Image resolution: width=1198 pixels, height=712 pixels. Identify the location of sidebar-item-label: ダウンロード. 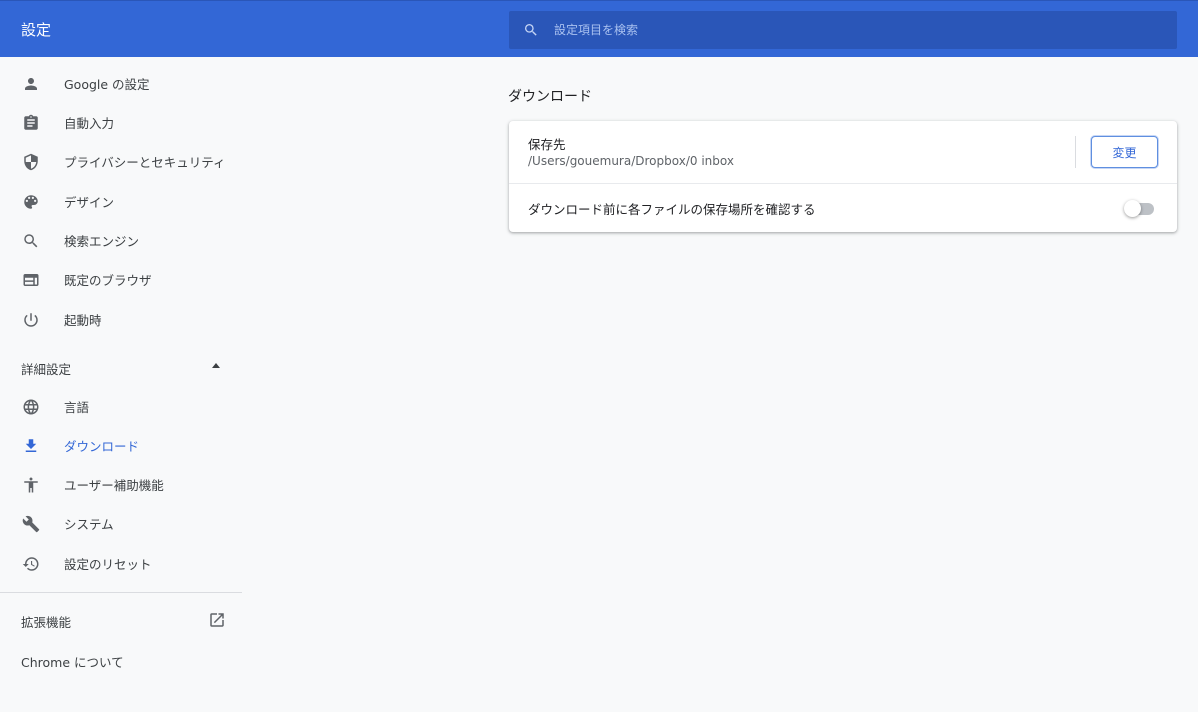
(102, 446).